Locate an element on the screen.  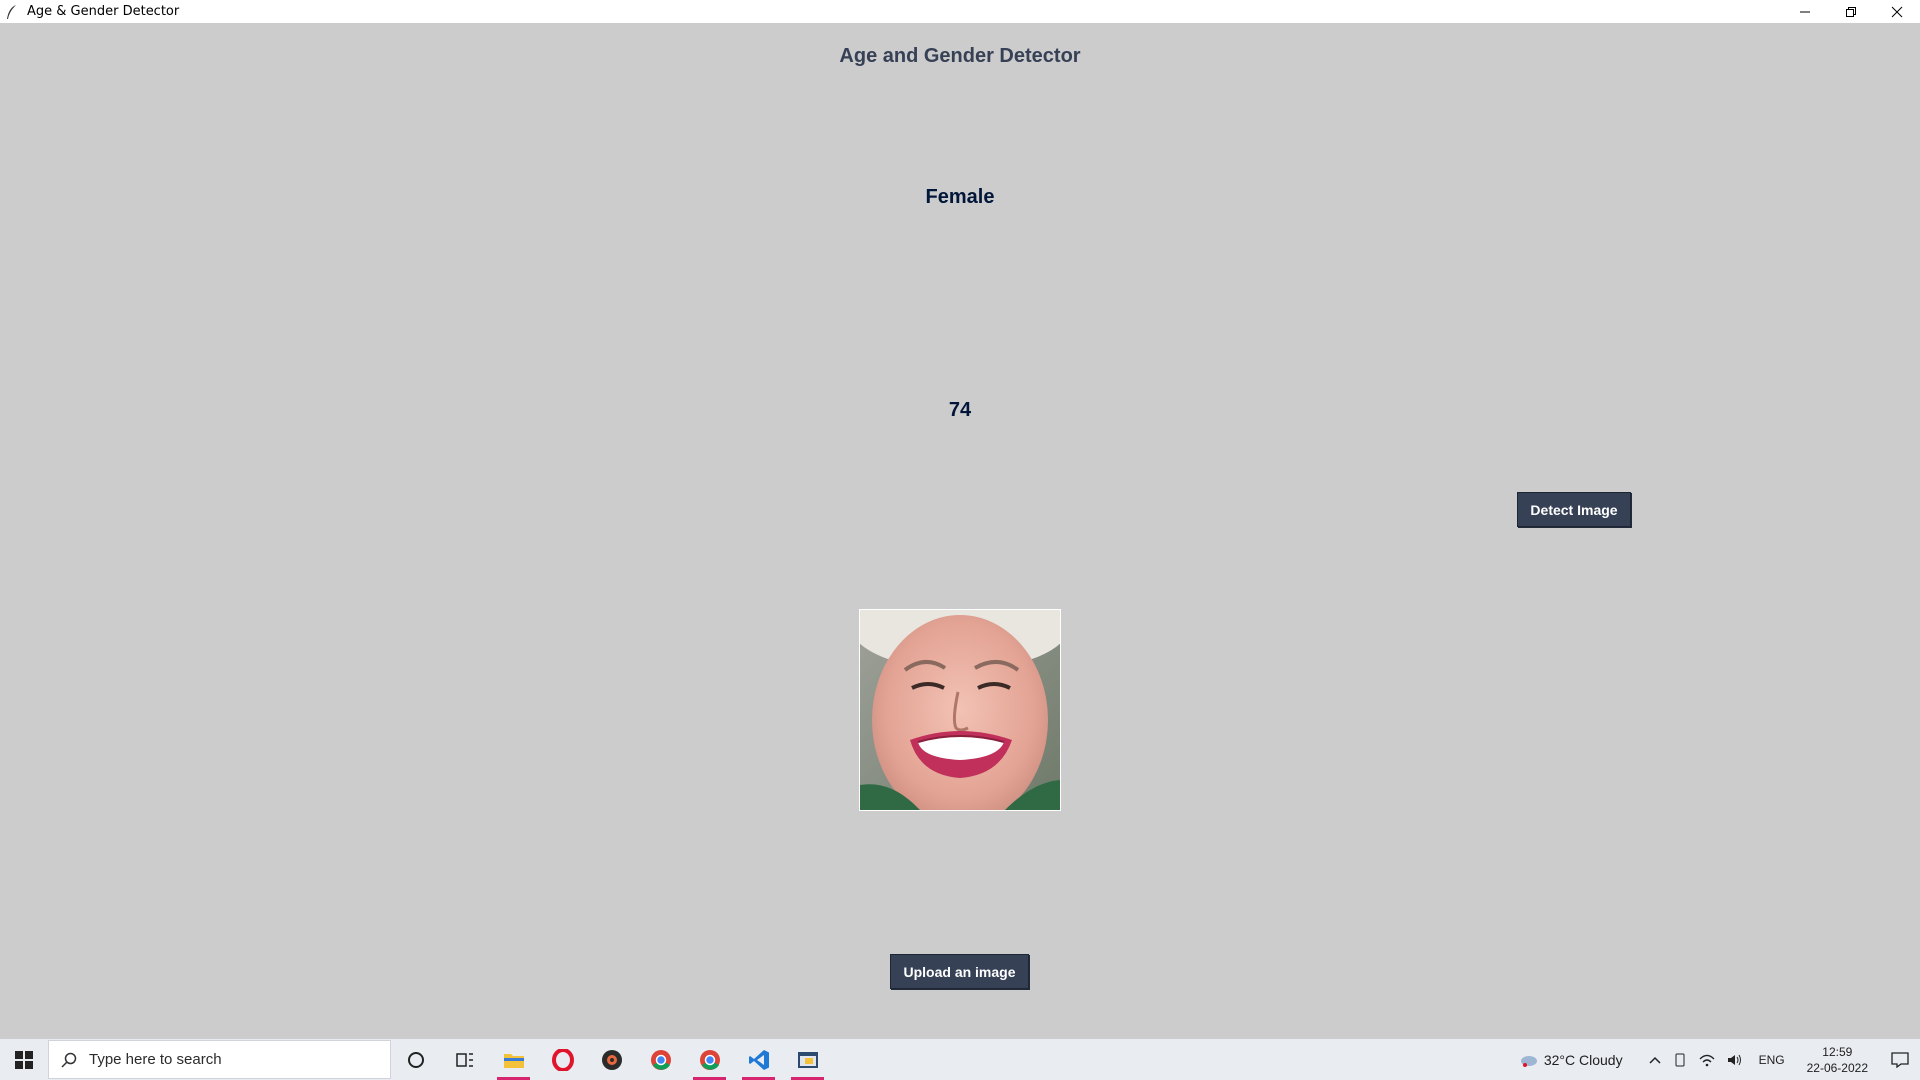
uploaded-face-image is located at coordinates (960, 710).